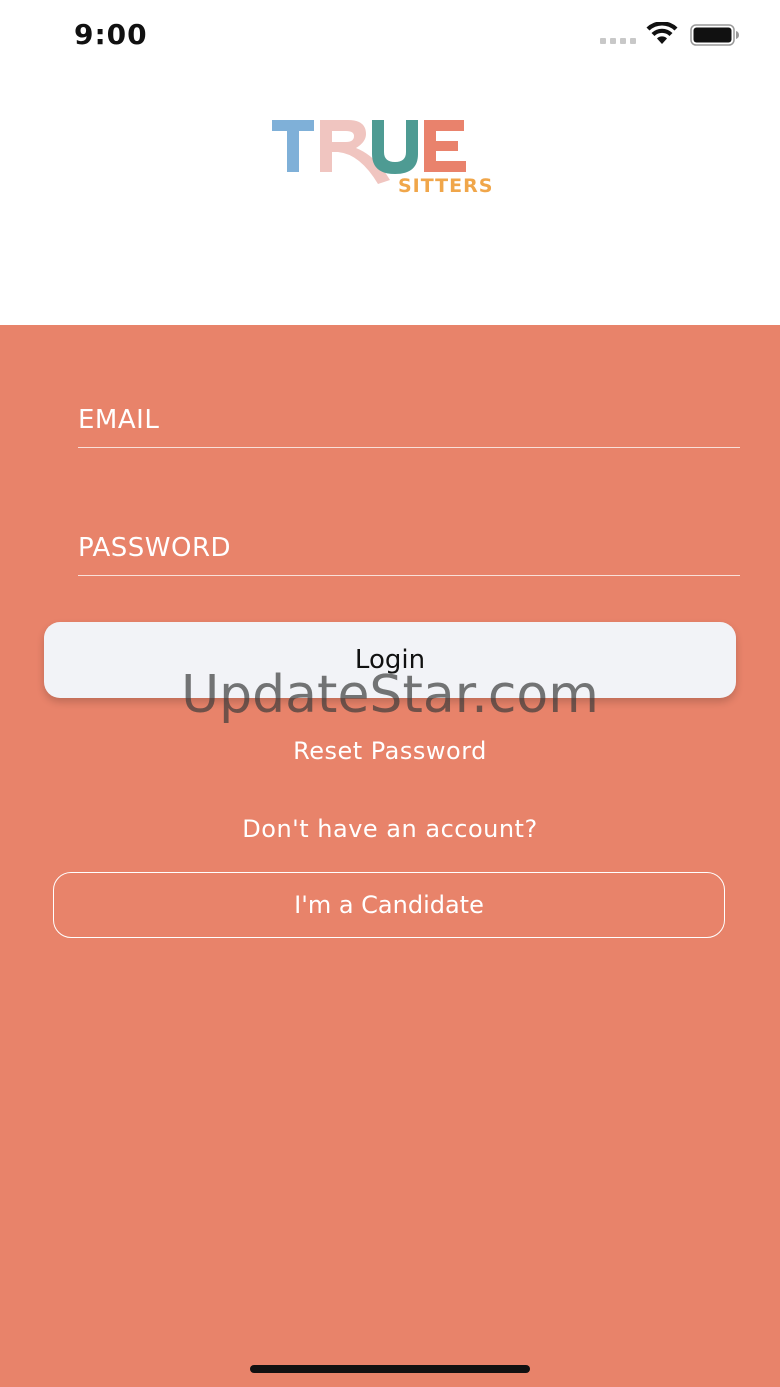 The image size is (780, 1387). Describe the element at coordinates (390, 660) in the screenshot. I see `login-button: Login` at that location.